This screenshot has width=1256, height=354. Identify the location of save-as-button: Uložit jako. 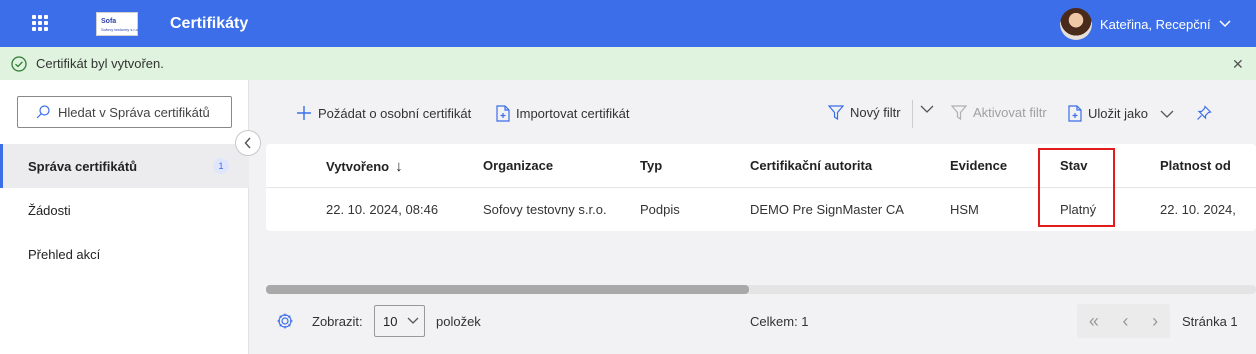
(1121, 113).